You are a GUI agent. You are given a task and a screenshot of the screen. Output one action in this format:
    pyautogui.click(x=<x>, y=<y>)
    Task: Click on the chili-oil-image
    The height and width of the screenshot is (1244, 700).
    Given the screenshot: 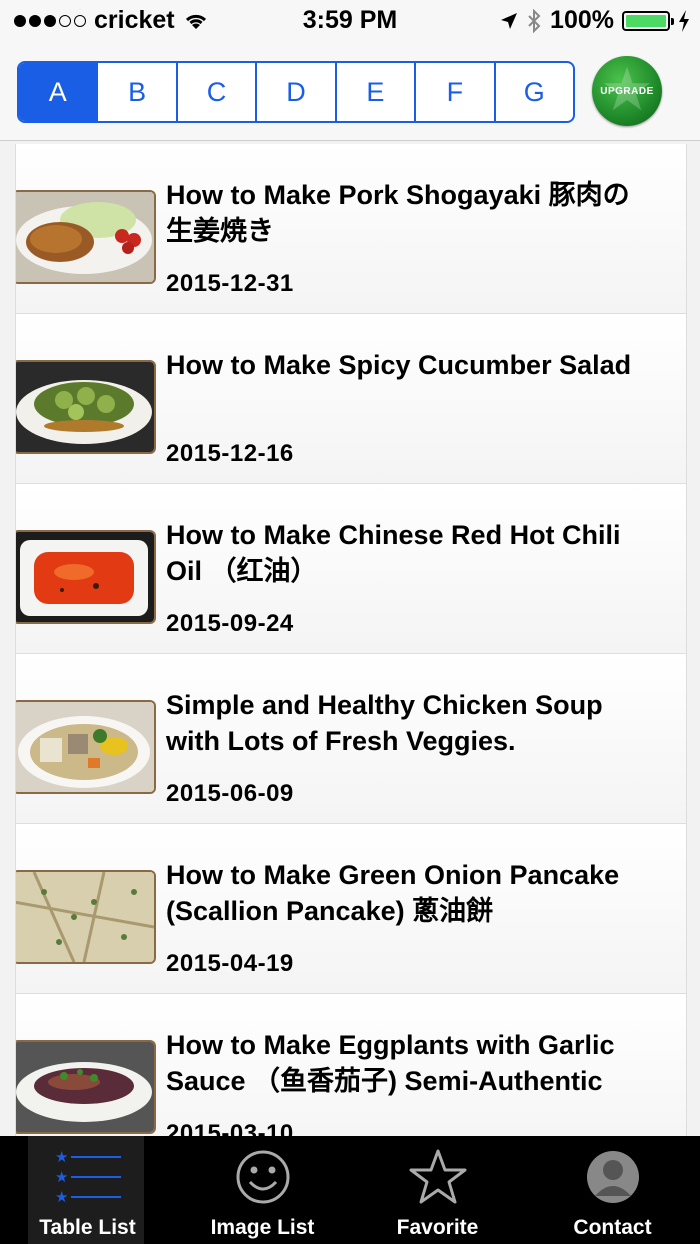 What is the action you would take?
    pyautogui.click(x=85, y=577)
    